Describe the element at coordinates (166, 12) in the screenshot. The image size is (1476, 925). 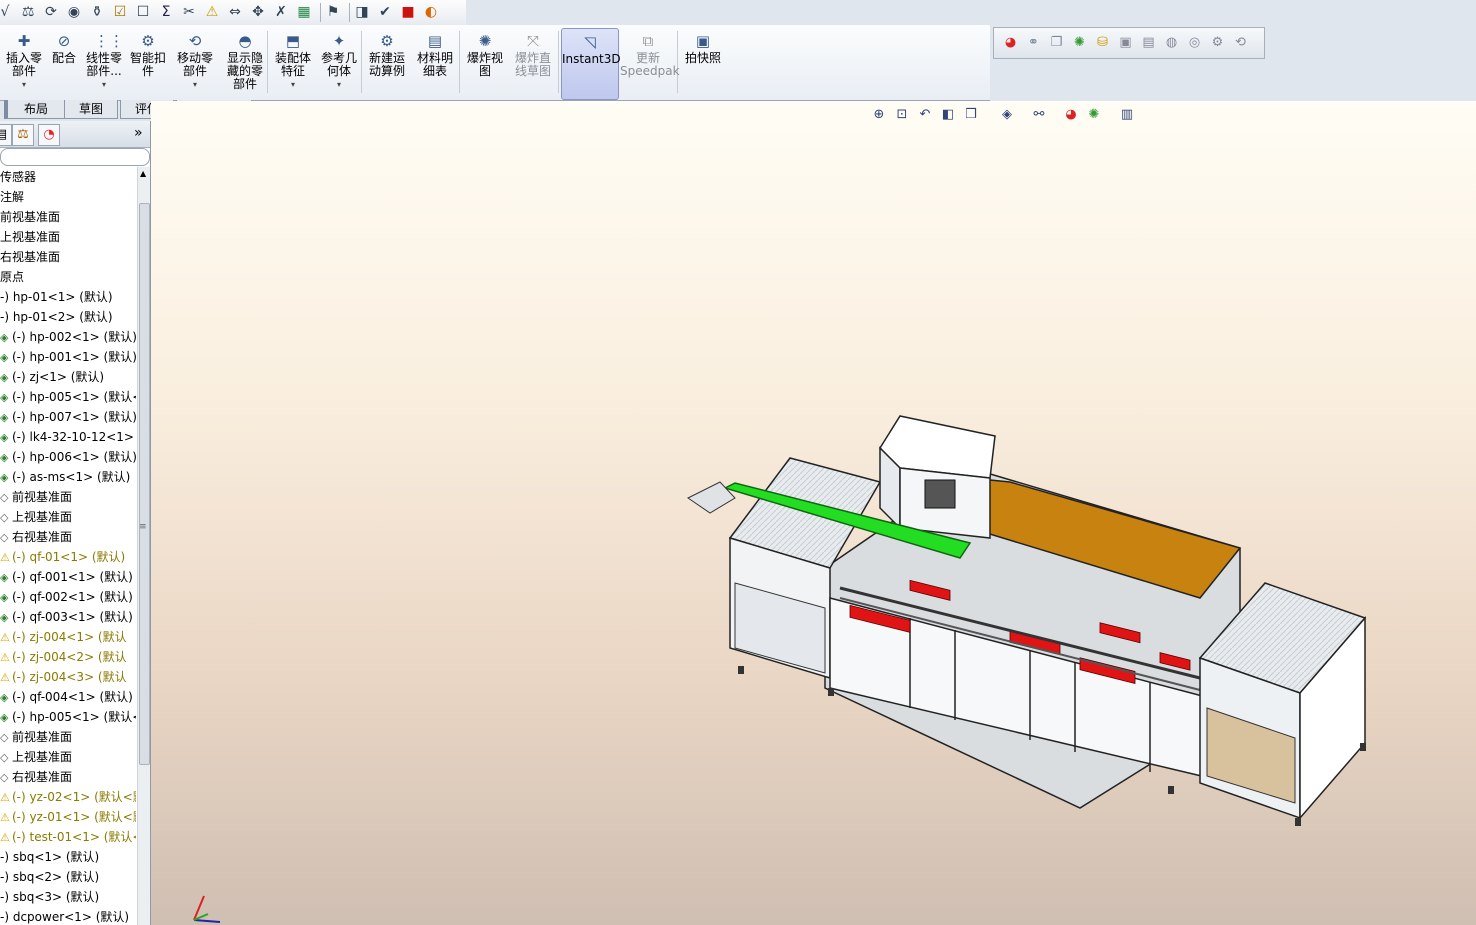
I see `sigma-icon: Σ` at that location.